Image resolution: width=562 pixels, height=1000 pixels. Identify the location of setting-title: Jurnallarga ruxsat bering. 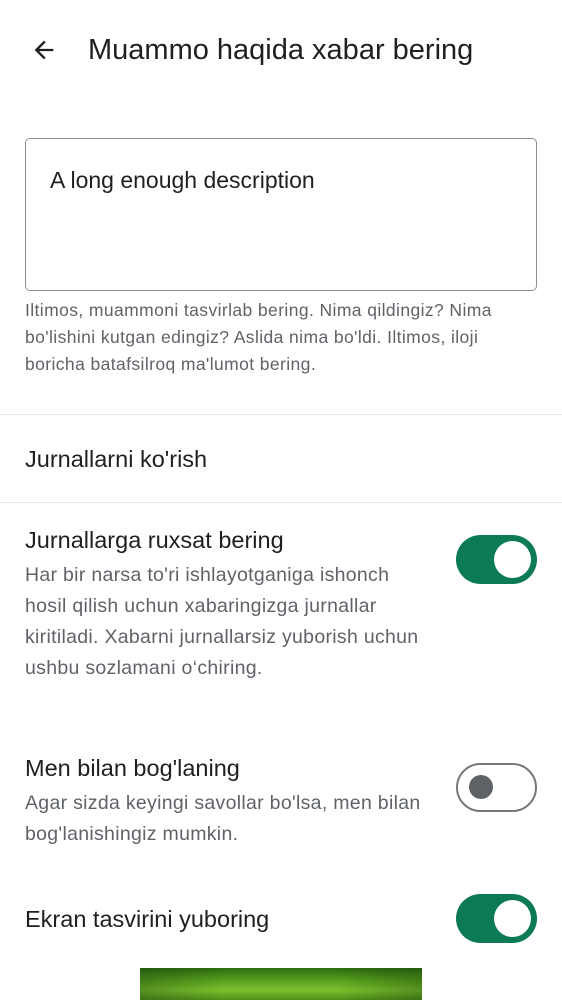
(154, 540).